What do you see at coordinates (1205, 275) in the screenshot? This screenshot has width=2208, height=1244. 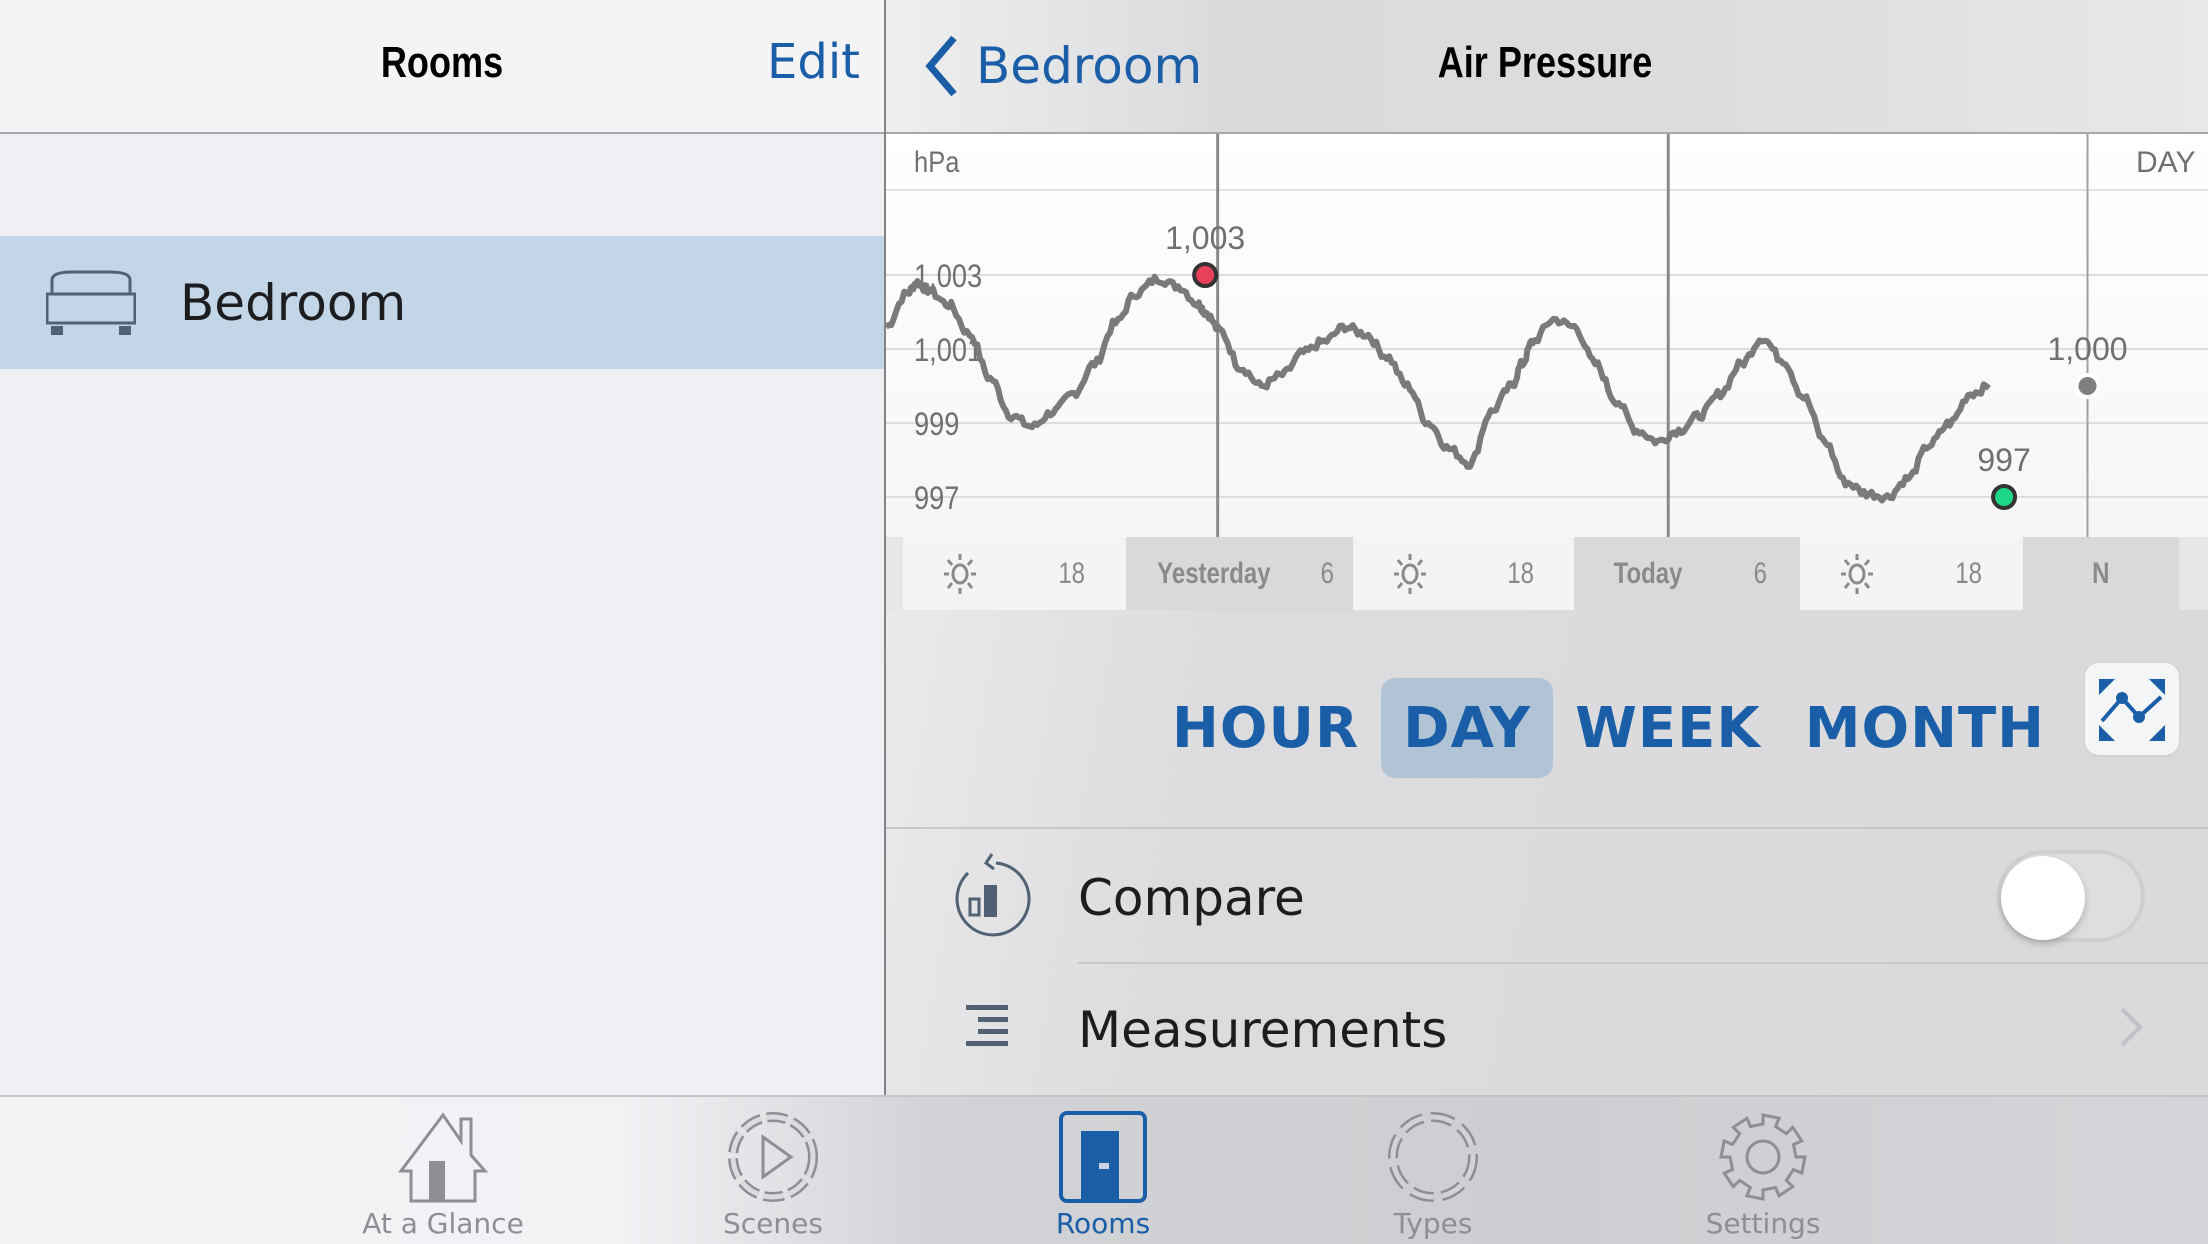 I see `max-marker` at bounding box center [1205, 275].